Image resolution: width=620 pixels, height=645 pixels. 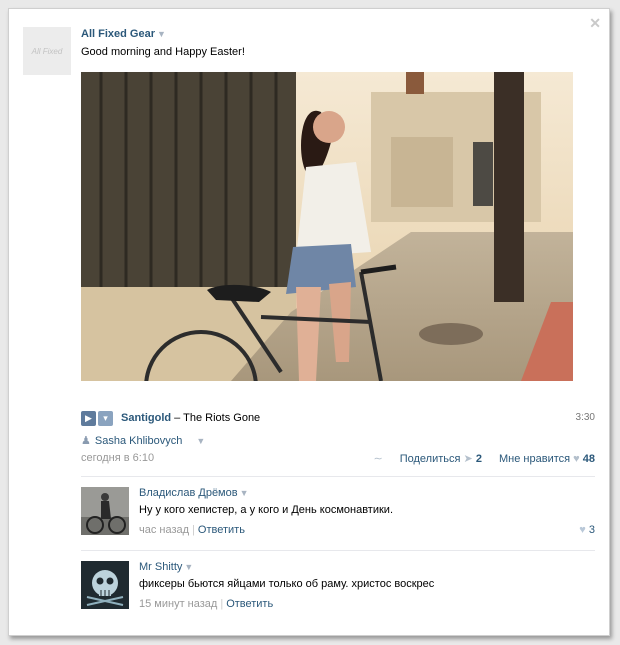 I want to click on like-count: 48, so click(x=588, y=459).